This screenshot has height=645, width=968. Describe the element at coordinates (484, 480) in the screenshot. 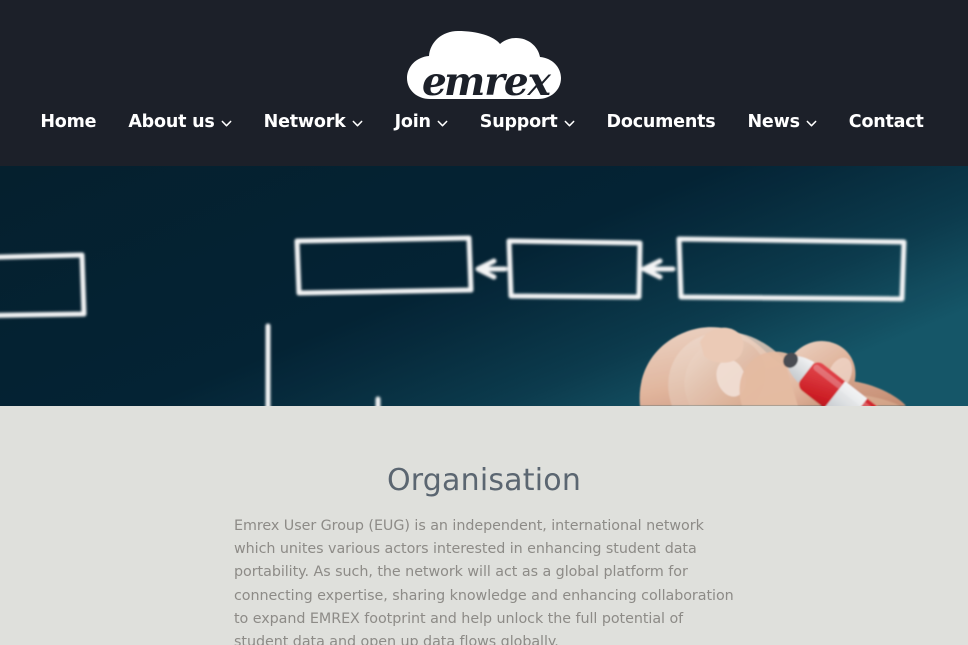

I see `page-title: Organisation` at that location.